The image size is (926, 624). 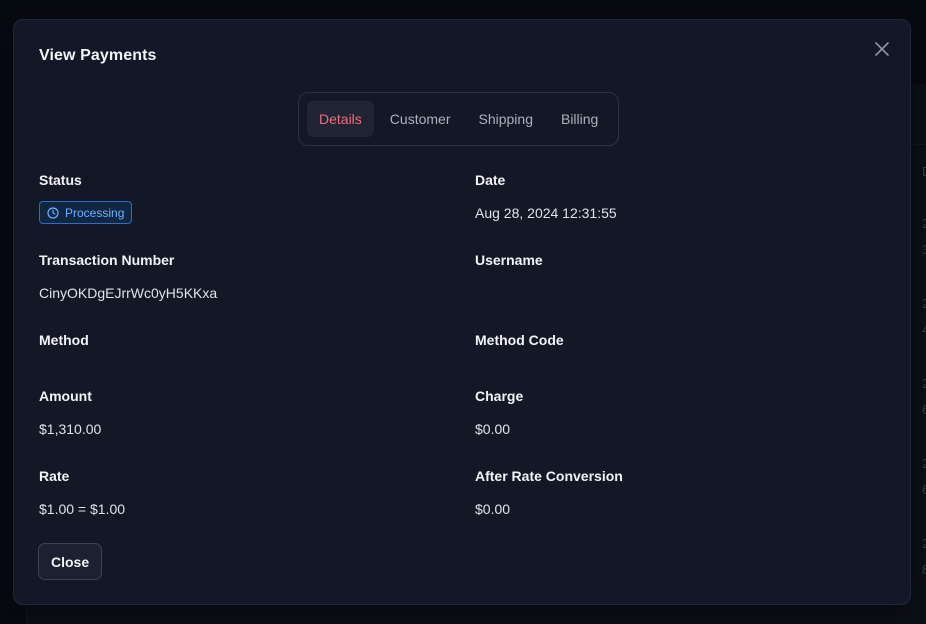 What do you see at coordinates (70, 429) in the screenshot?
I see `amount-value: $1,310.00` at bounding box center [70, 429].